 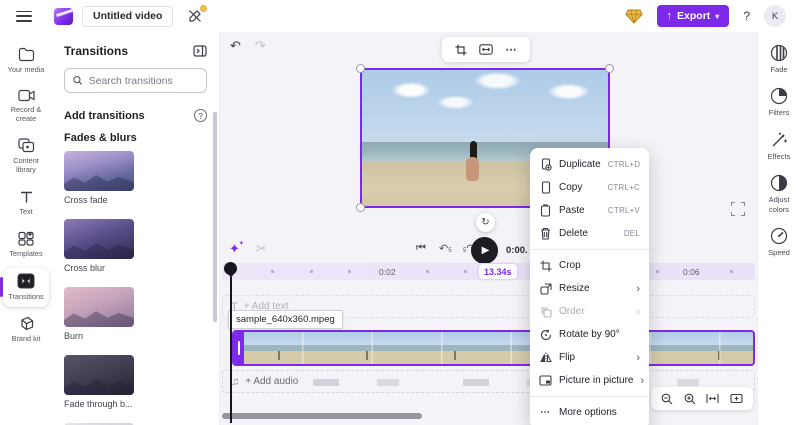 I want to click on effects-icon, so click(x=779, y=139).